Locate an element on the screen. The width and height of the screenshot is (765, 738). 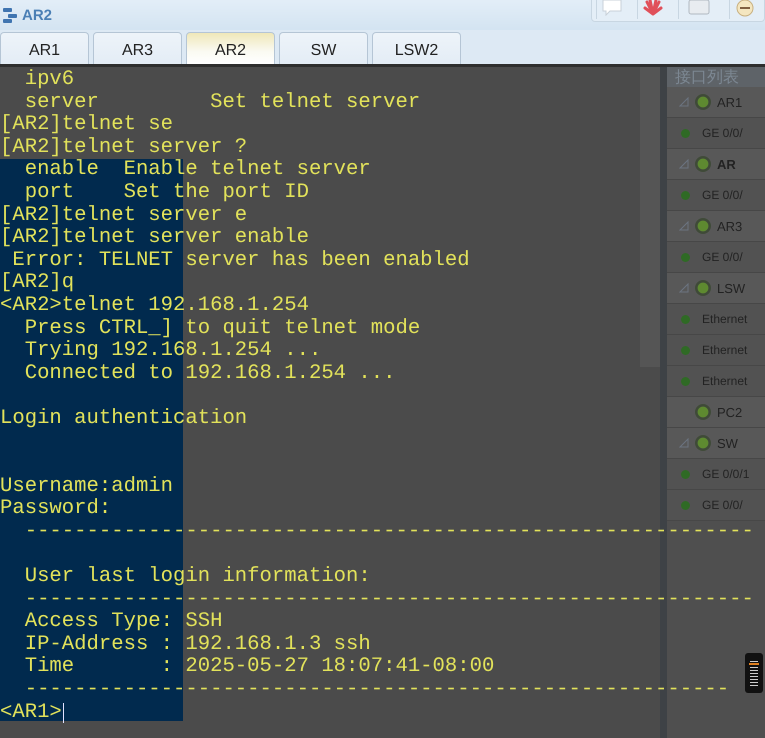
terminal-line: Error: TELNET server has been enabled is located at coordinates (241, 261).